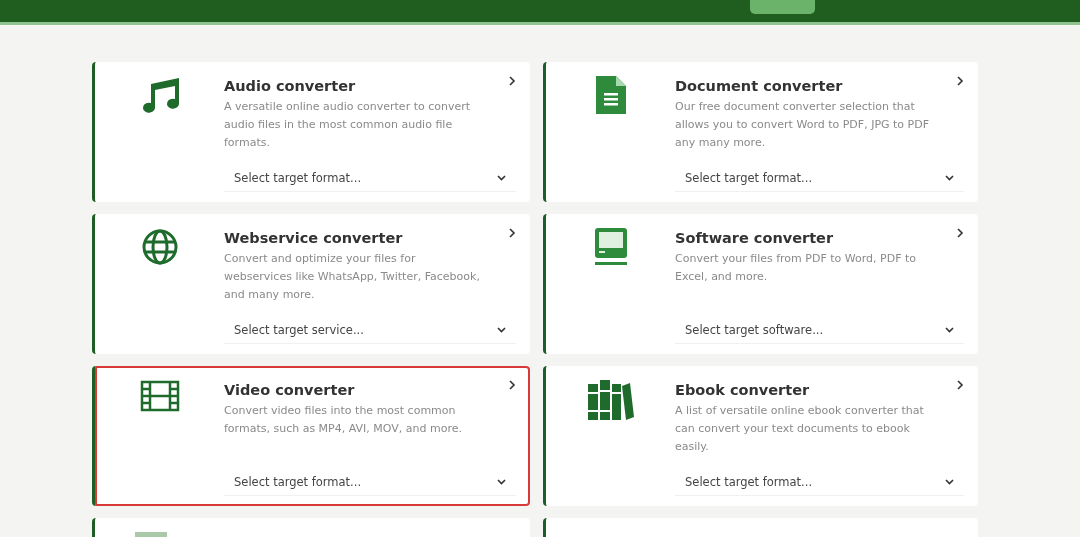  What do you see at coordinates (289, 390) in the screenshot?
I see `card-title: Video converter` at bounding box center [289, 390].